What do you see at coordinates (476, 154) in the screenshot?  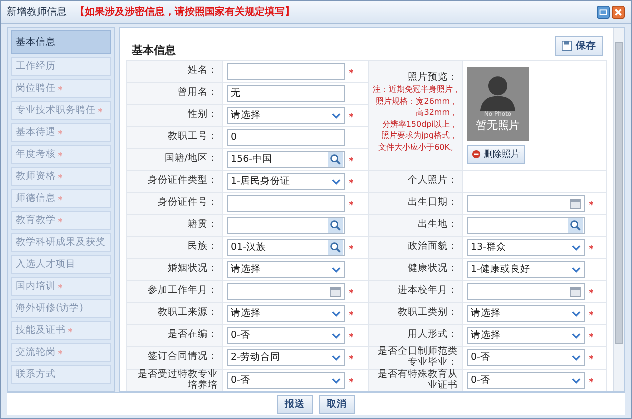 I see `minus-circle-icon` at bounding box center [476, 154].